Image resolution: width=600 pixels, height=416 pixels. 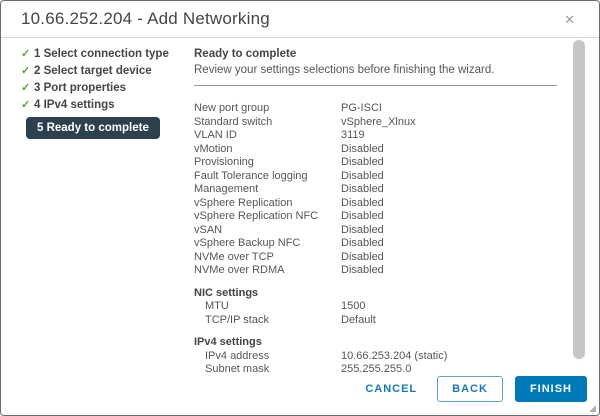 What do you see at coordinates (375, 136) in the screenshot?
I see `settings-row: VLAN ID 3119` at bounding box center [375, 136].